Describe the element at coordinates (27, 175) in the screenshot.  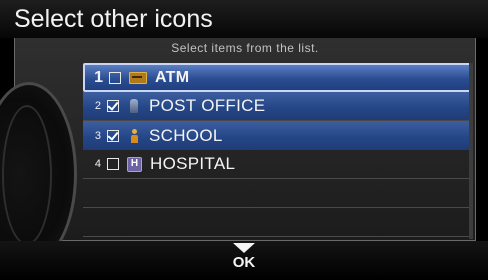
I see `selector-knob-inner` at that location.